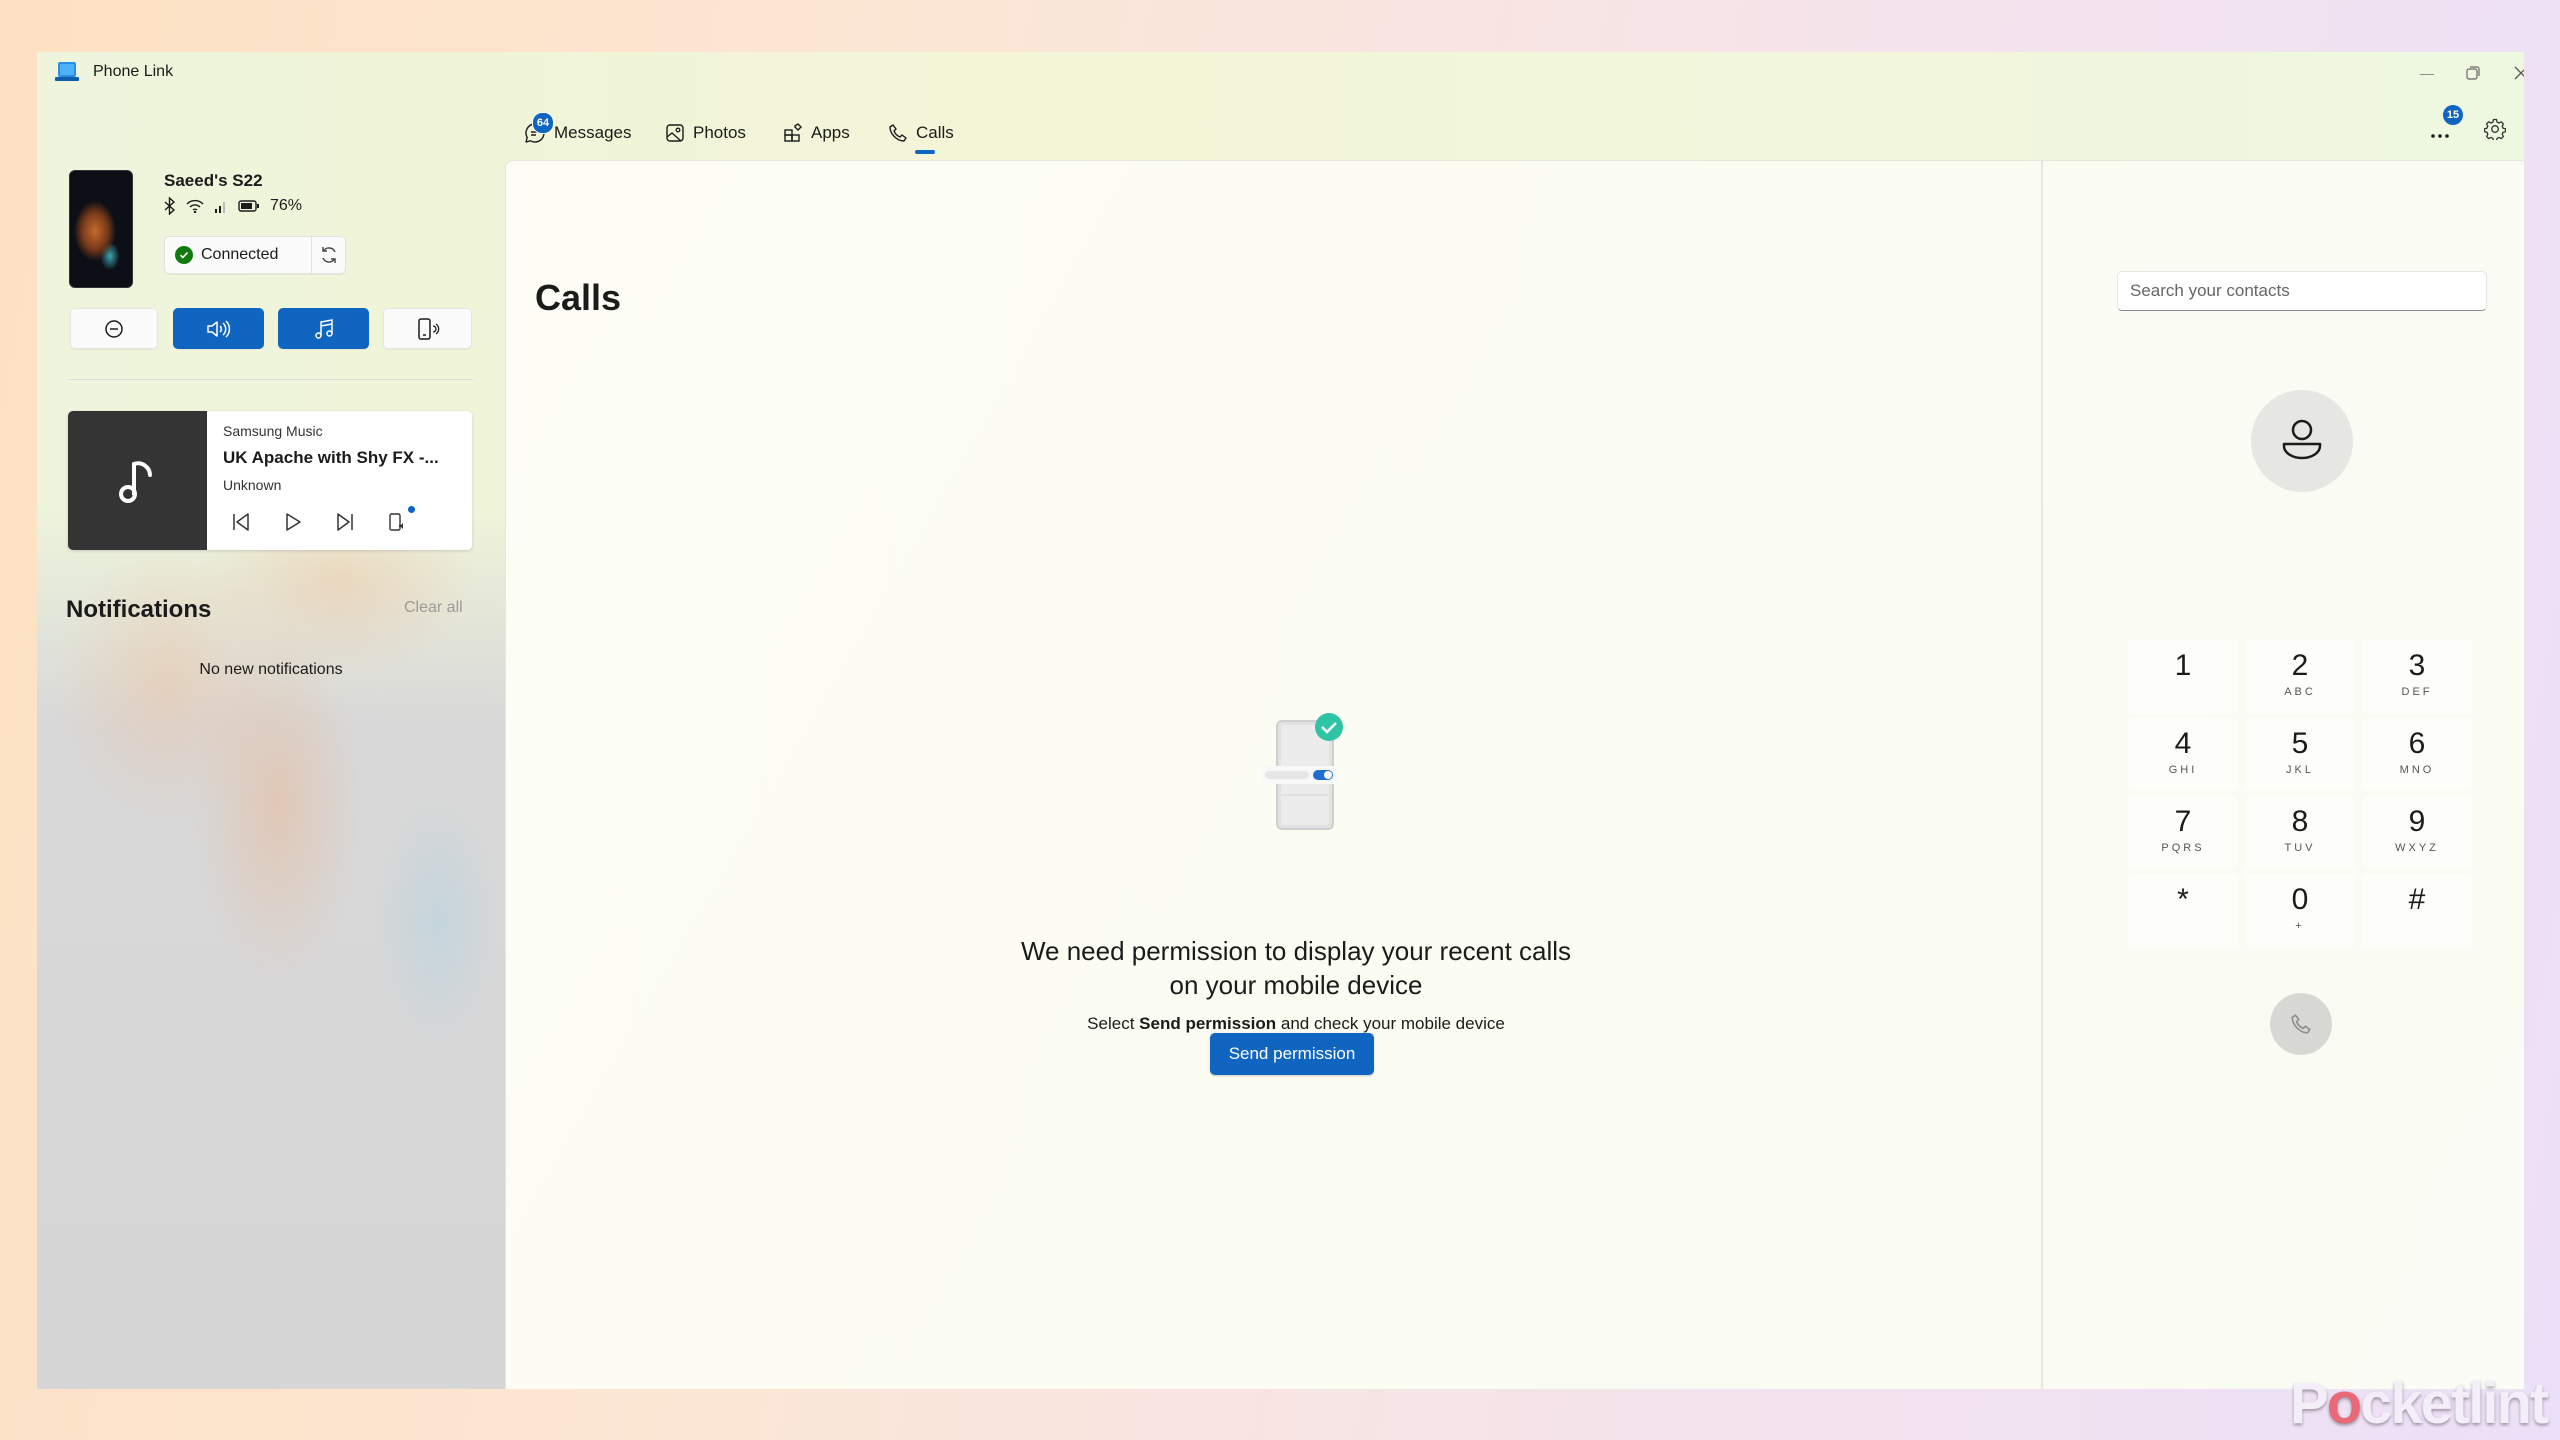  Describe the element at coordinates (935, 132) in the screenshot. I see `tab-calls-label: Calls` at that location.